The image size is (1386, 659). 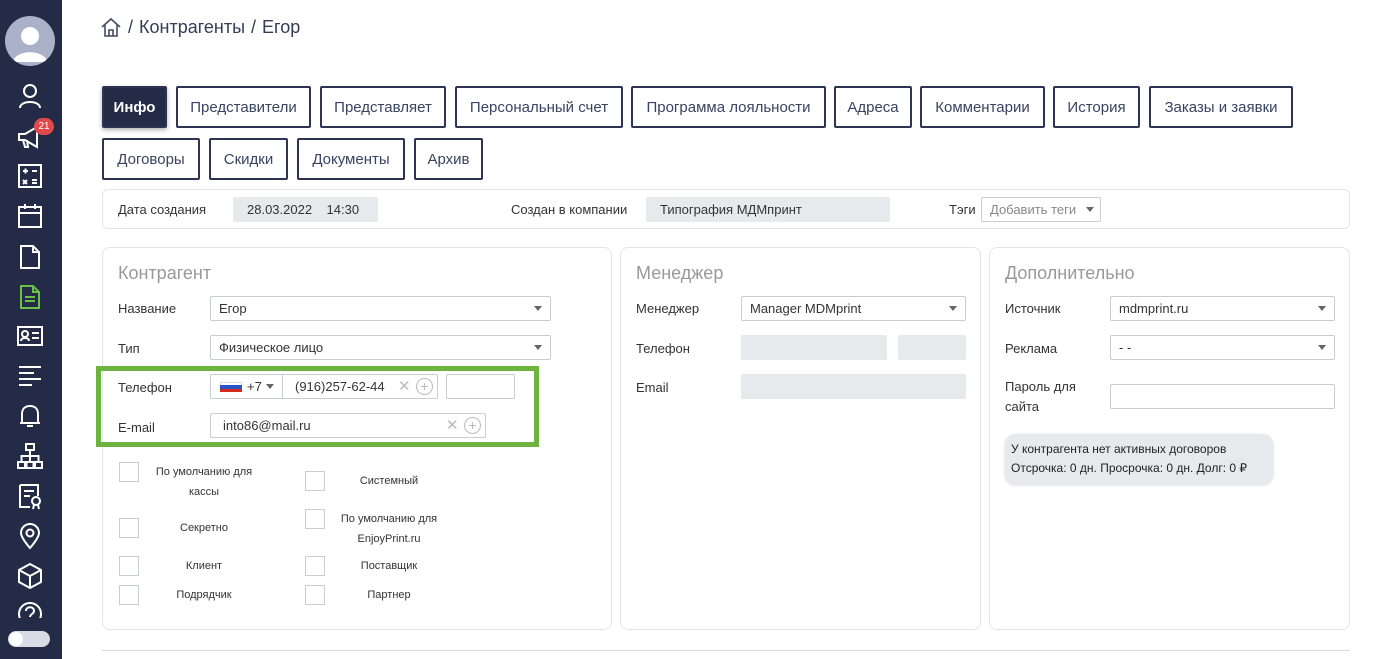 What do you see at coordinates (1070, 273) in the screenshot?
I see `panel-title: Дополнительно` at bounding box center [1070, 273].